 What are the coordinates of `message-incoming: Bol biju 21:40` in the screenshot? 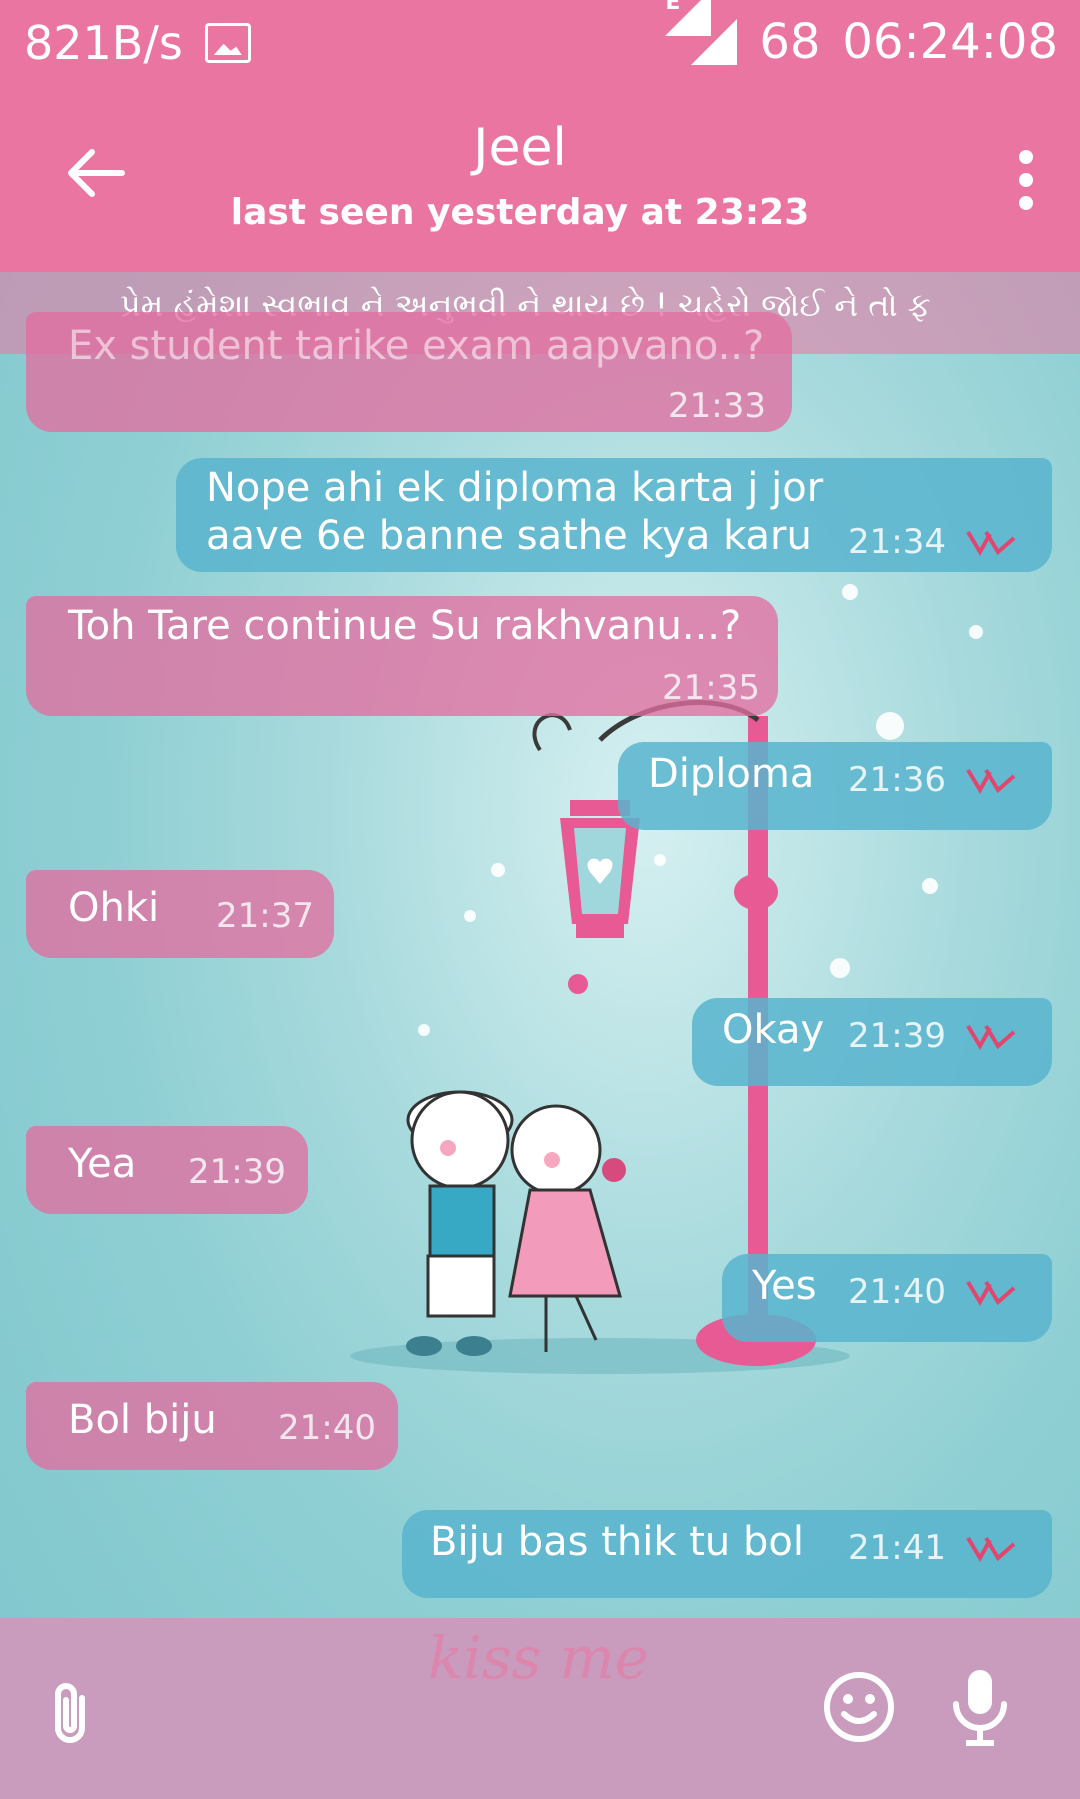 It's located at (212, 1426).